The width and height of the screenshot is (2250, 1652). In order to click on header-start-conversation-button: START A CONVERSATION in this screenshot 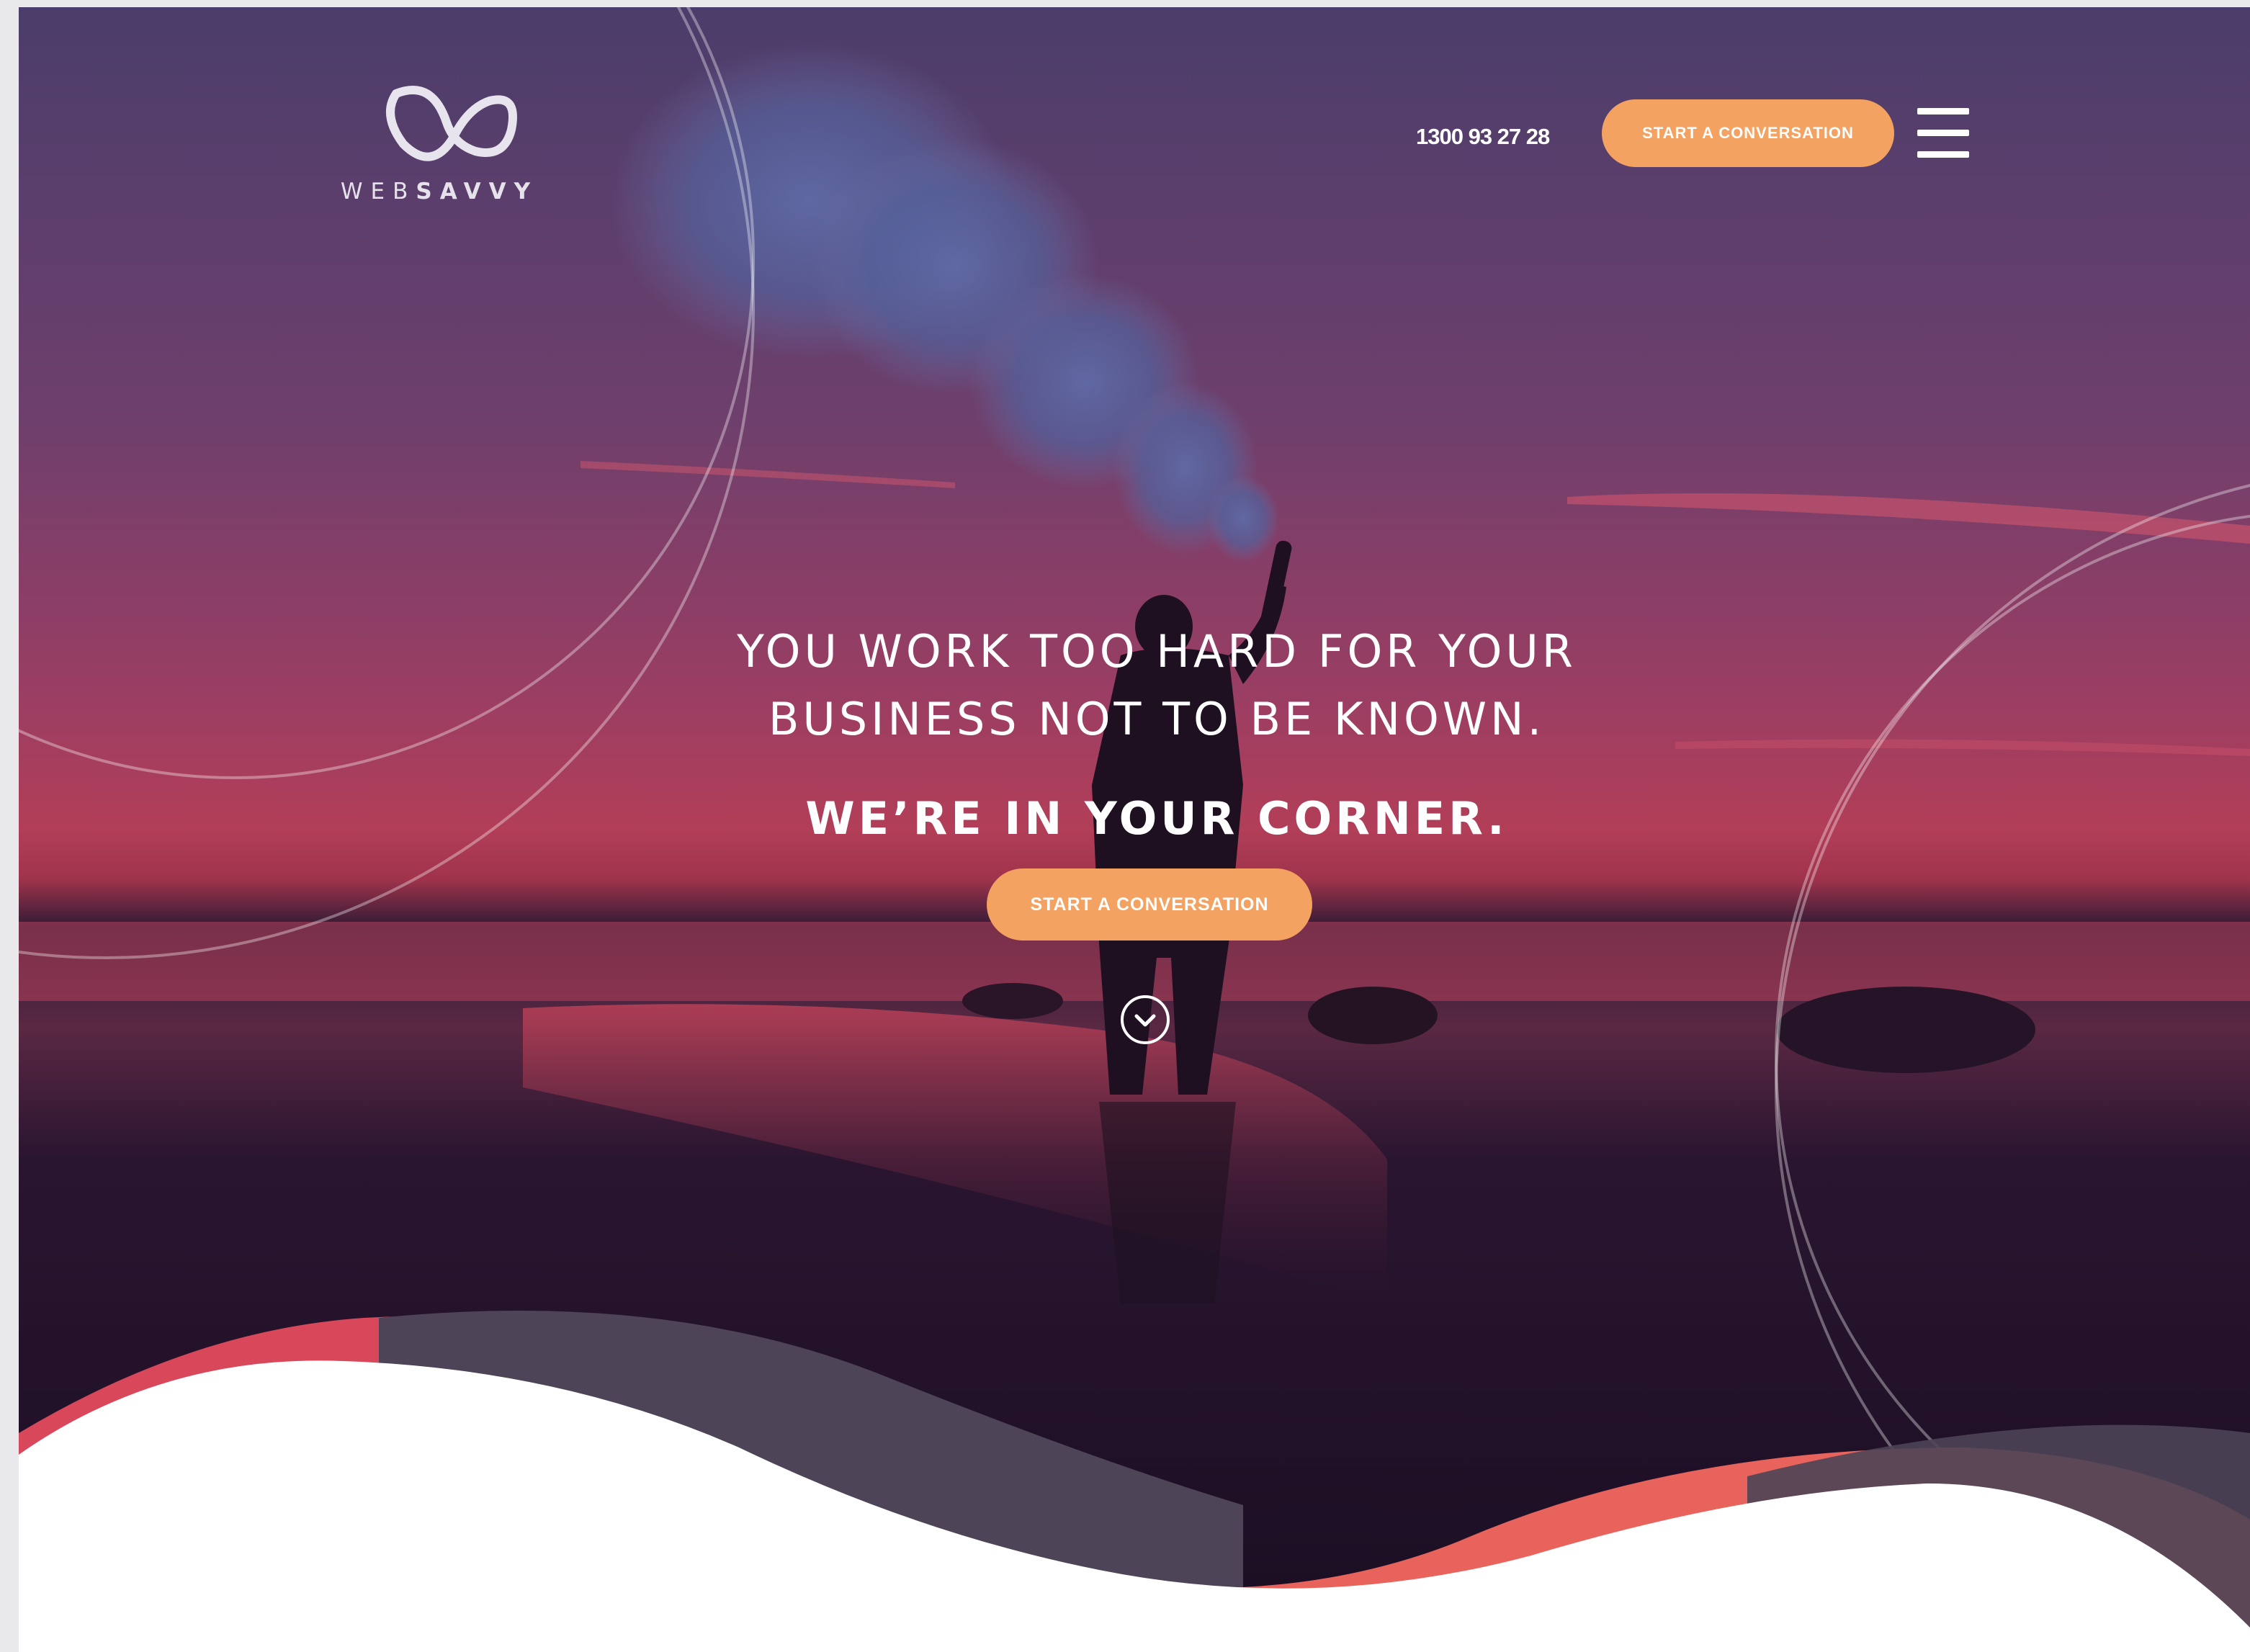, I will do `click(1748, 133)`.